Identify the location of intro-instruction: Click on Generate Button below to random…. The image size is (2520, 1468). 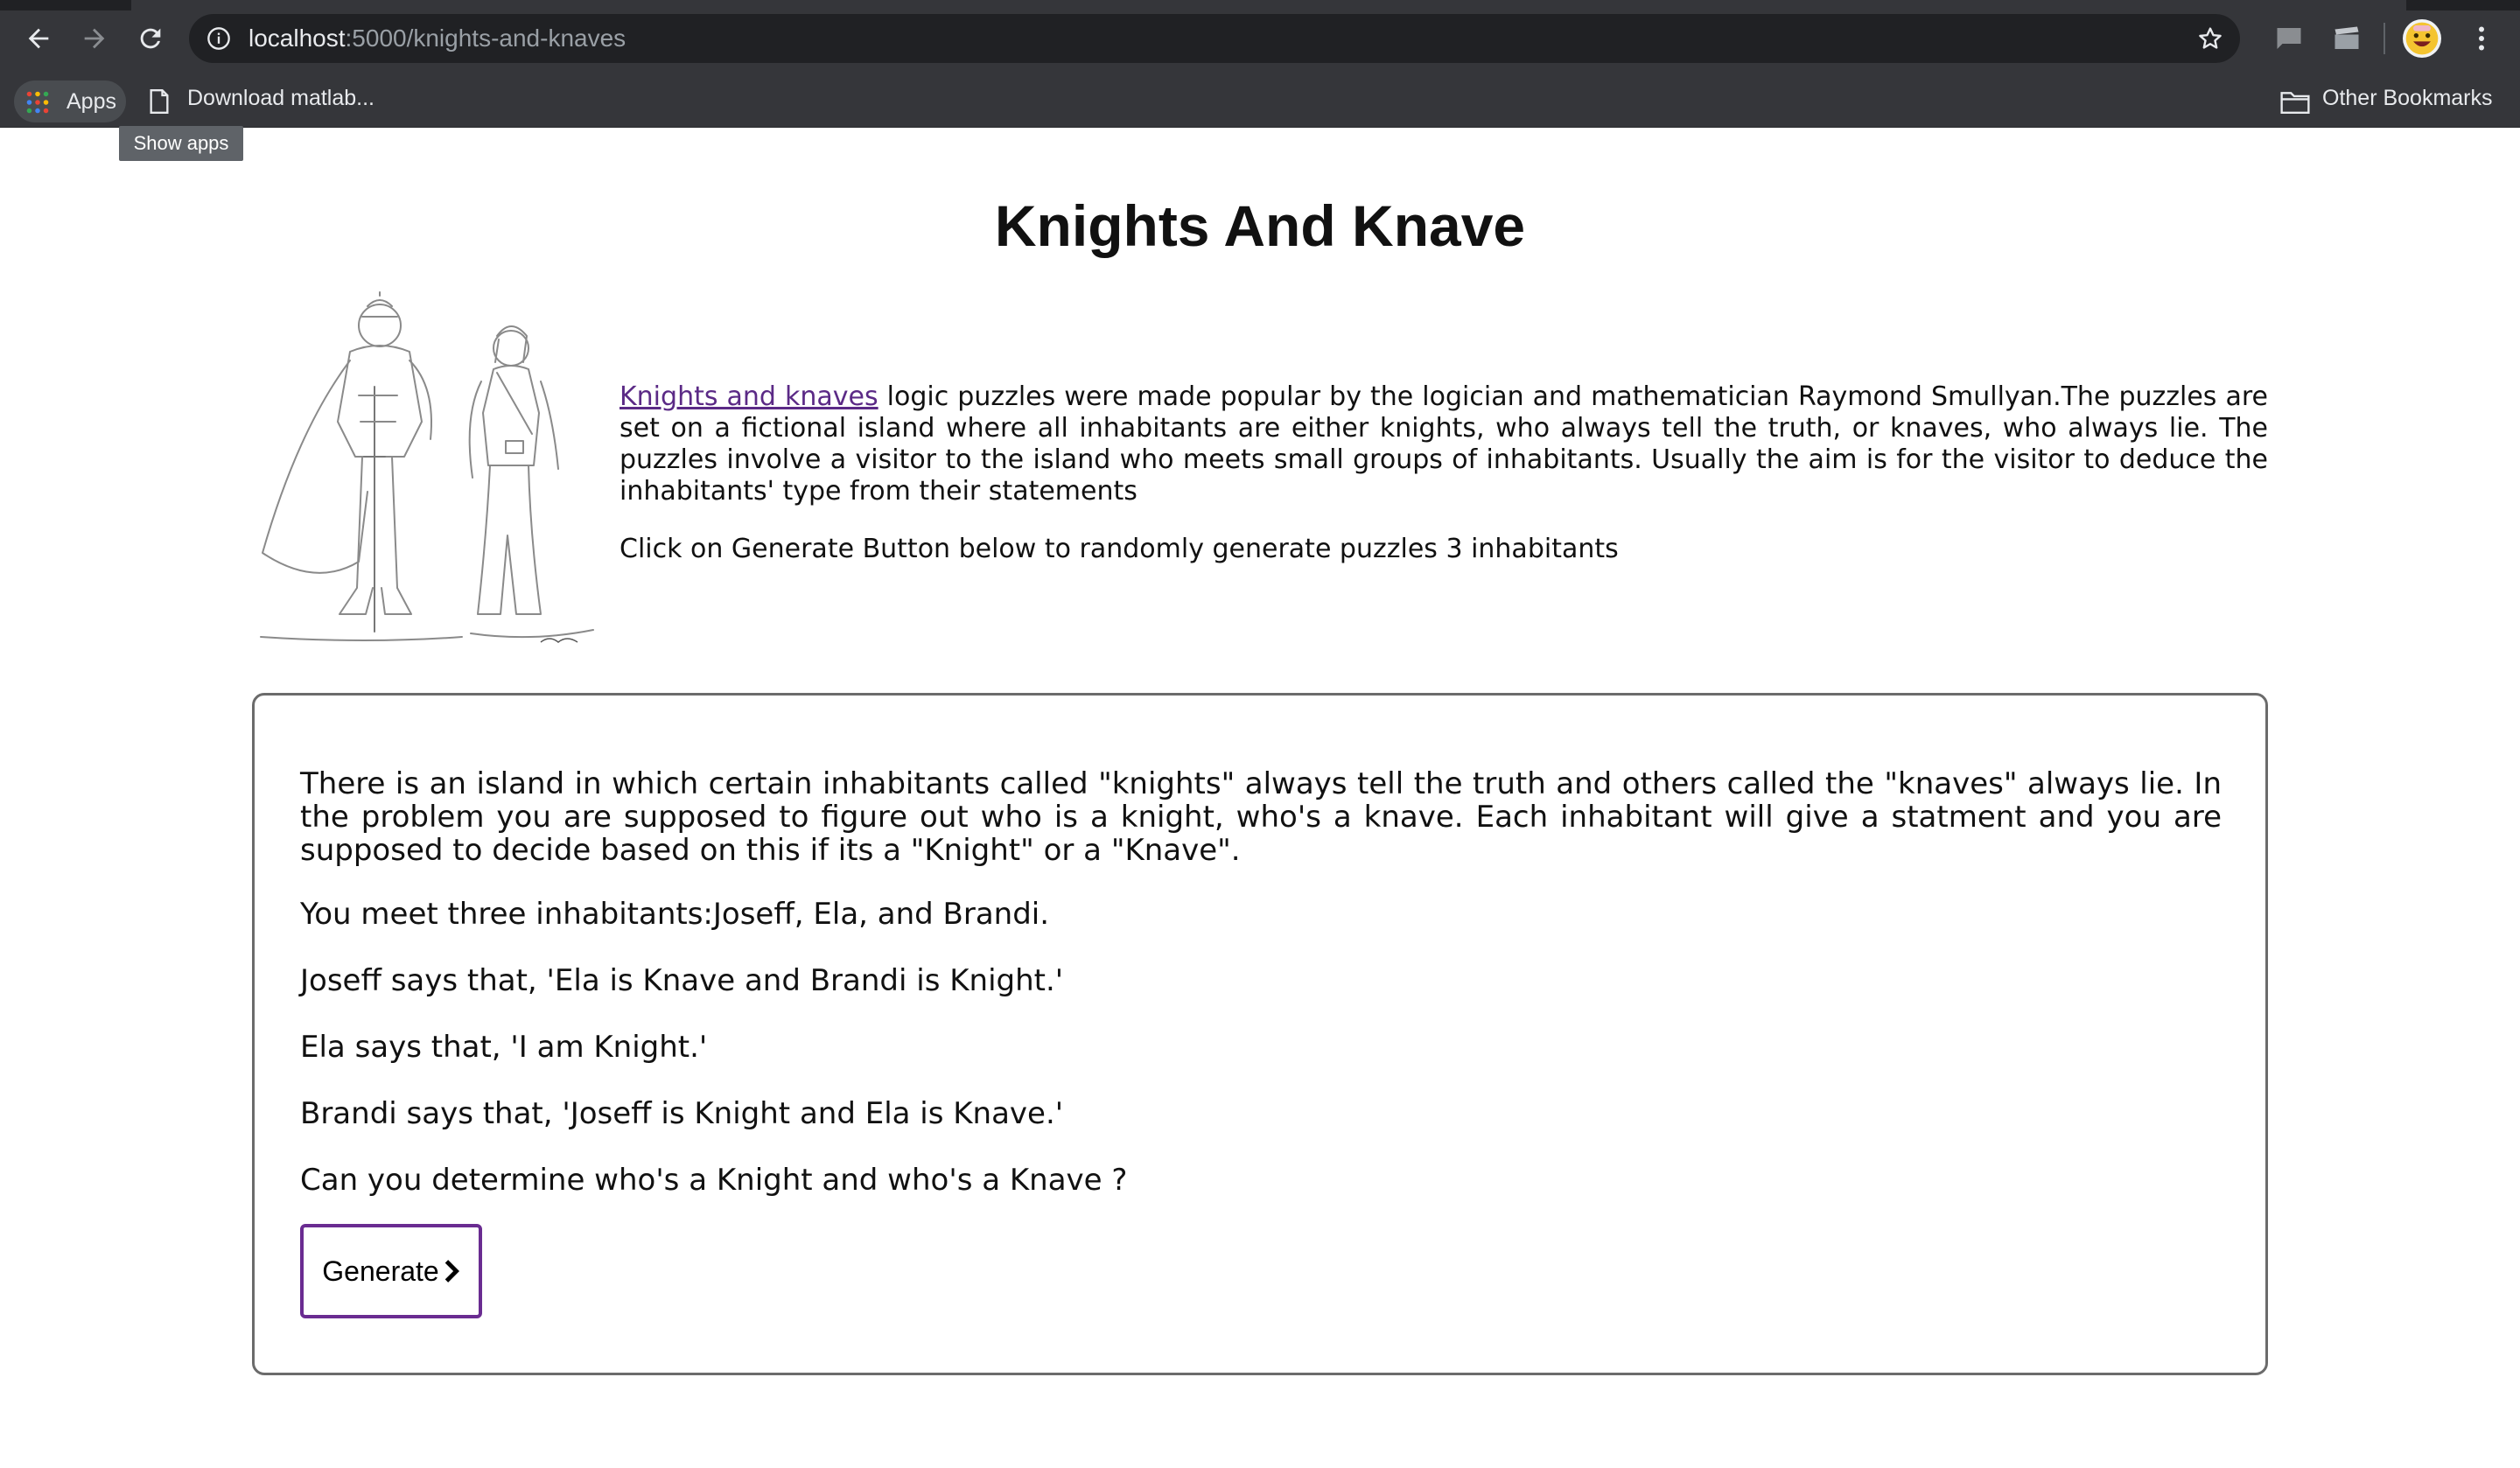
(1119, 549).